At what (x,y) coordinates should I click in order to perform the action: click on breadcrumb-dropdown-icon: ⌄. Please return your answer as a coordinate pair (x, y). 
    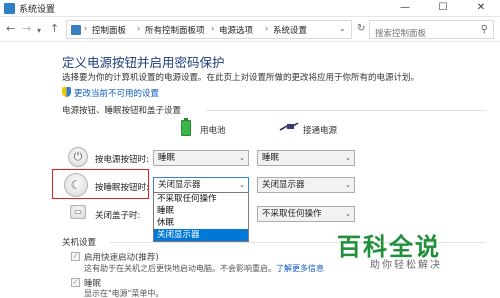
    Looking at the image, I should click on (342, 28).